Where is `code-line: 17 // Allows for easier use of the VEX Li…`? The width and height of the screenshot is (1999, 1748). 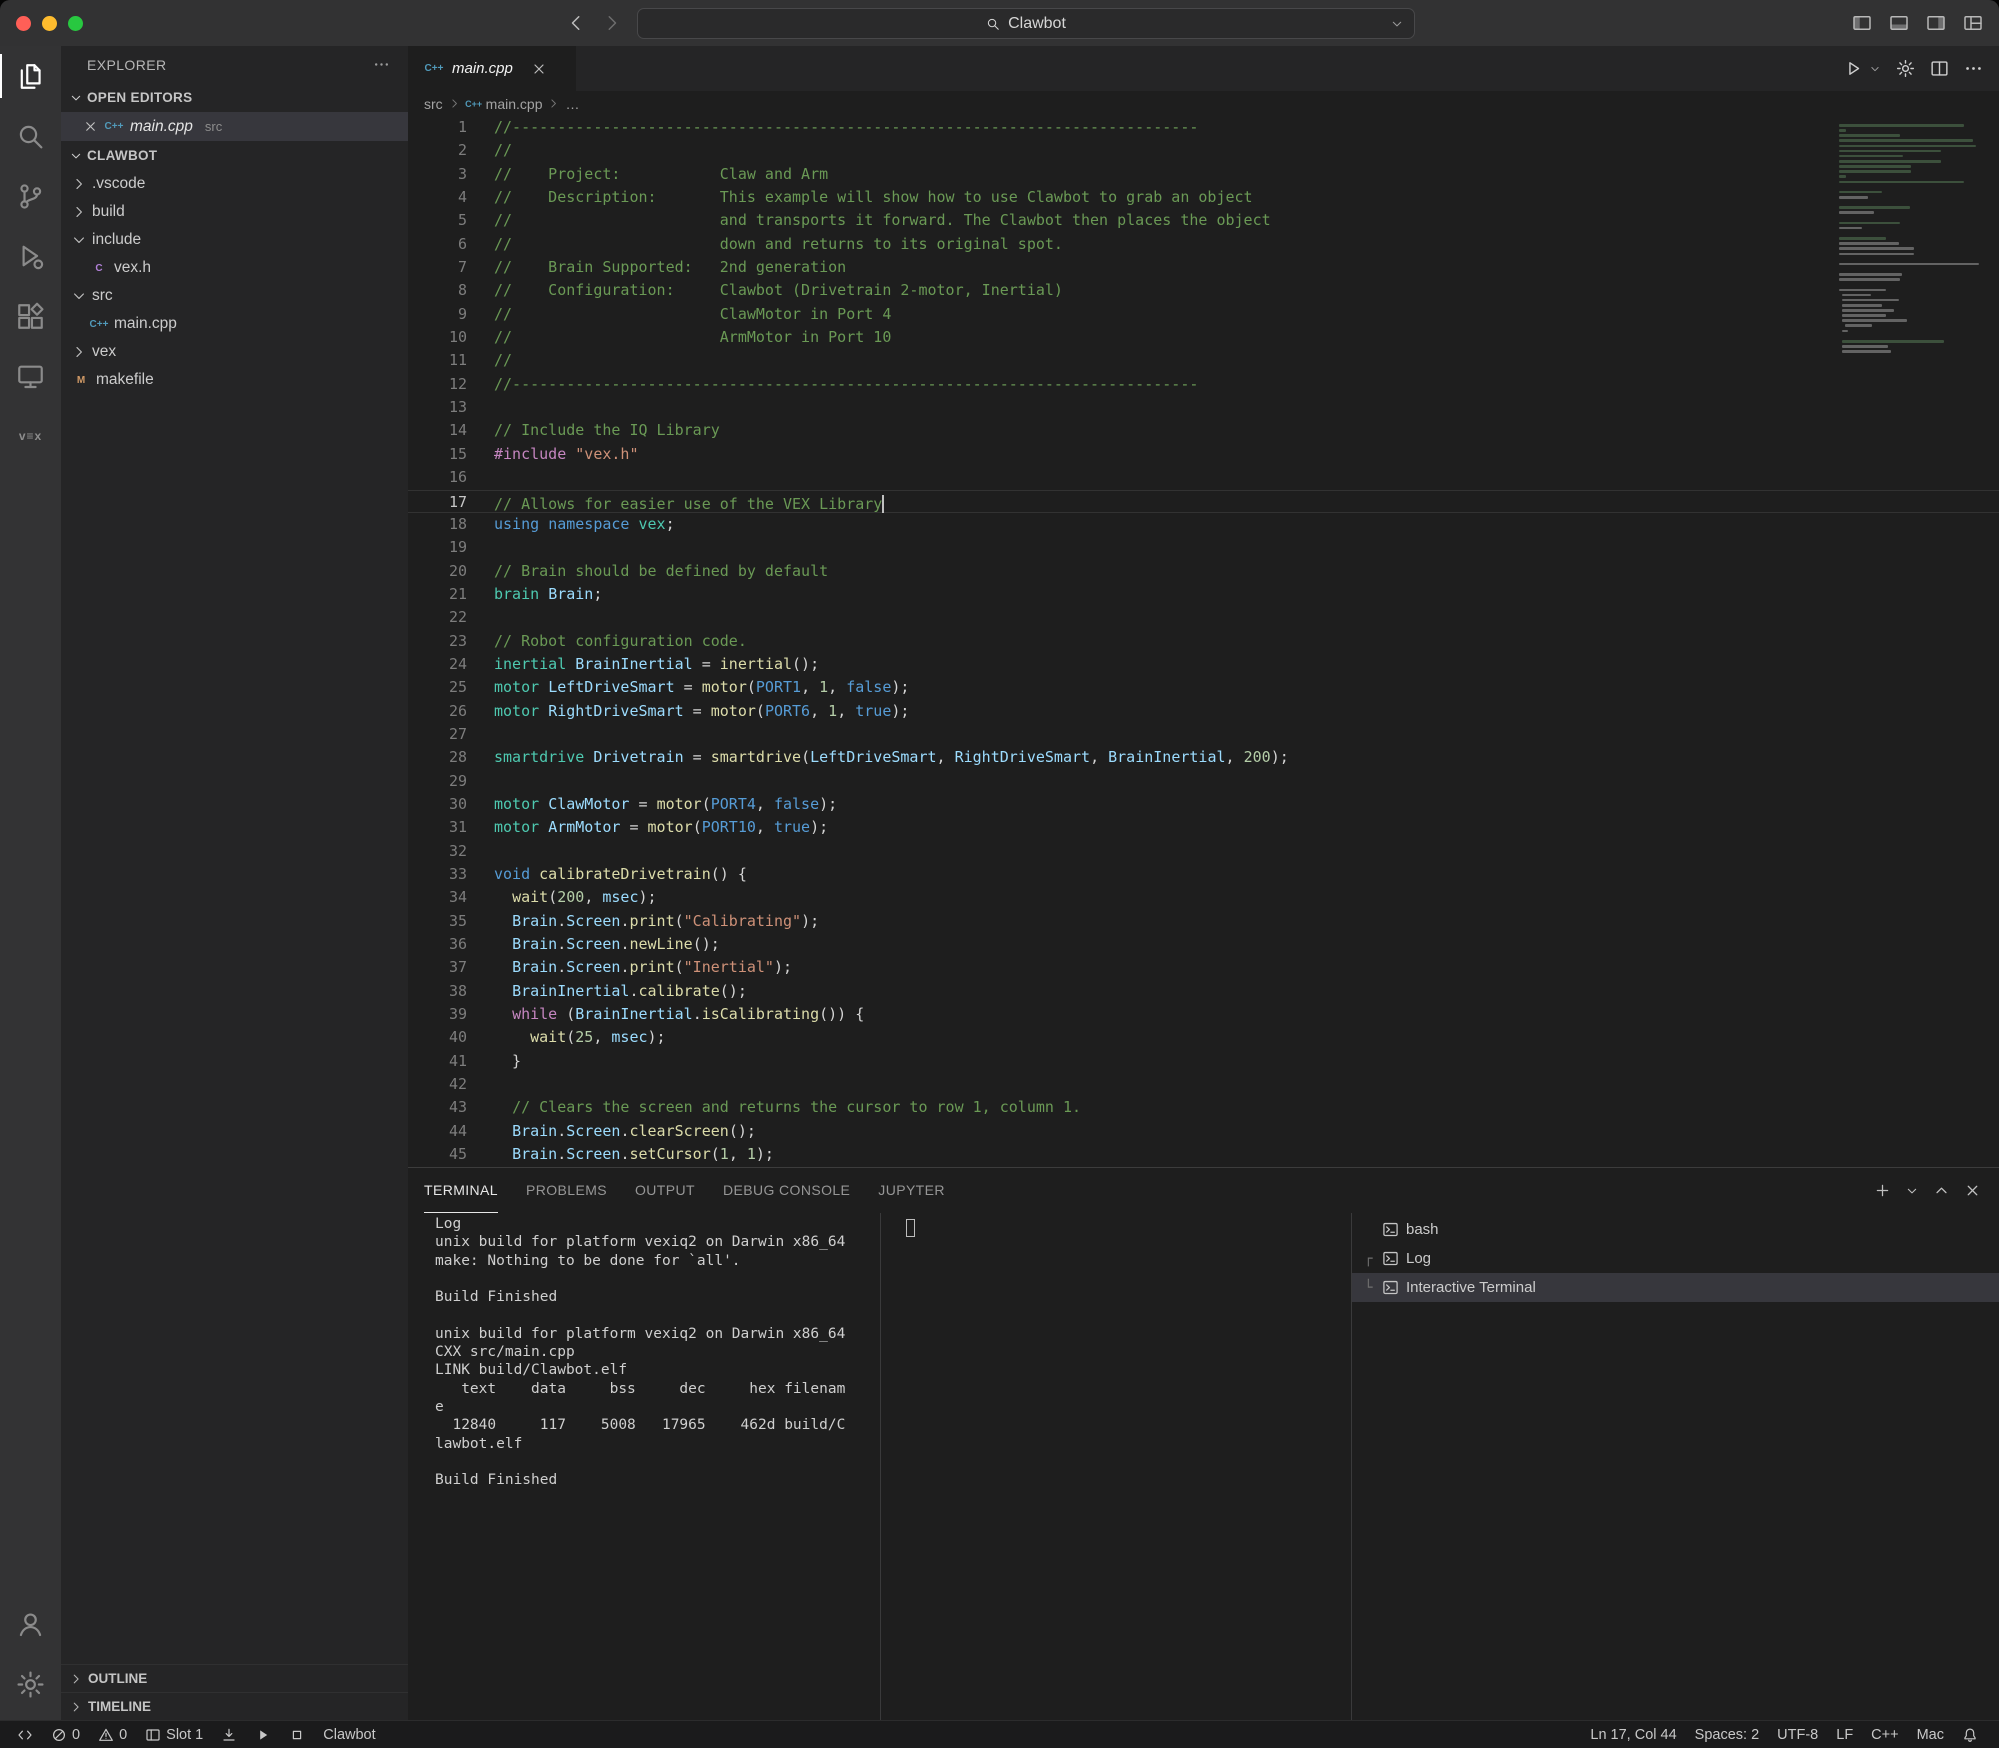 code-line: 17 // Allows for easier use of the VEX Li… is located at coordinates (1203, 501).